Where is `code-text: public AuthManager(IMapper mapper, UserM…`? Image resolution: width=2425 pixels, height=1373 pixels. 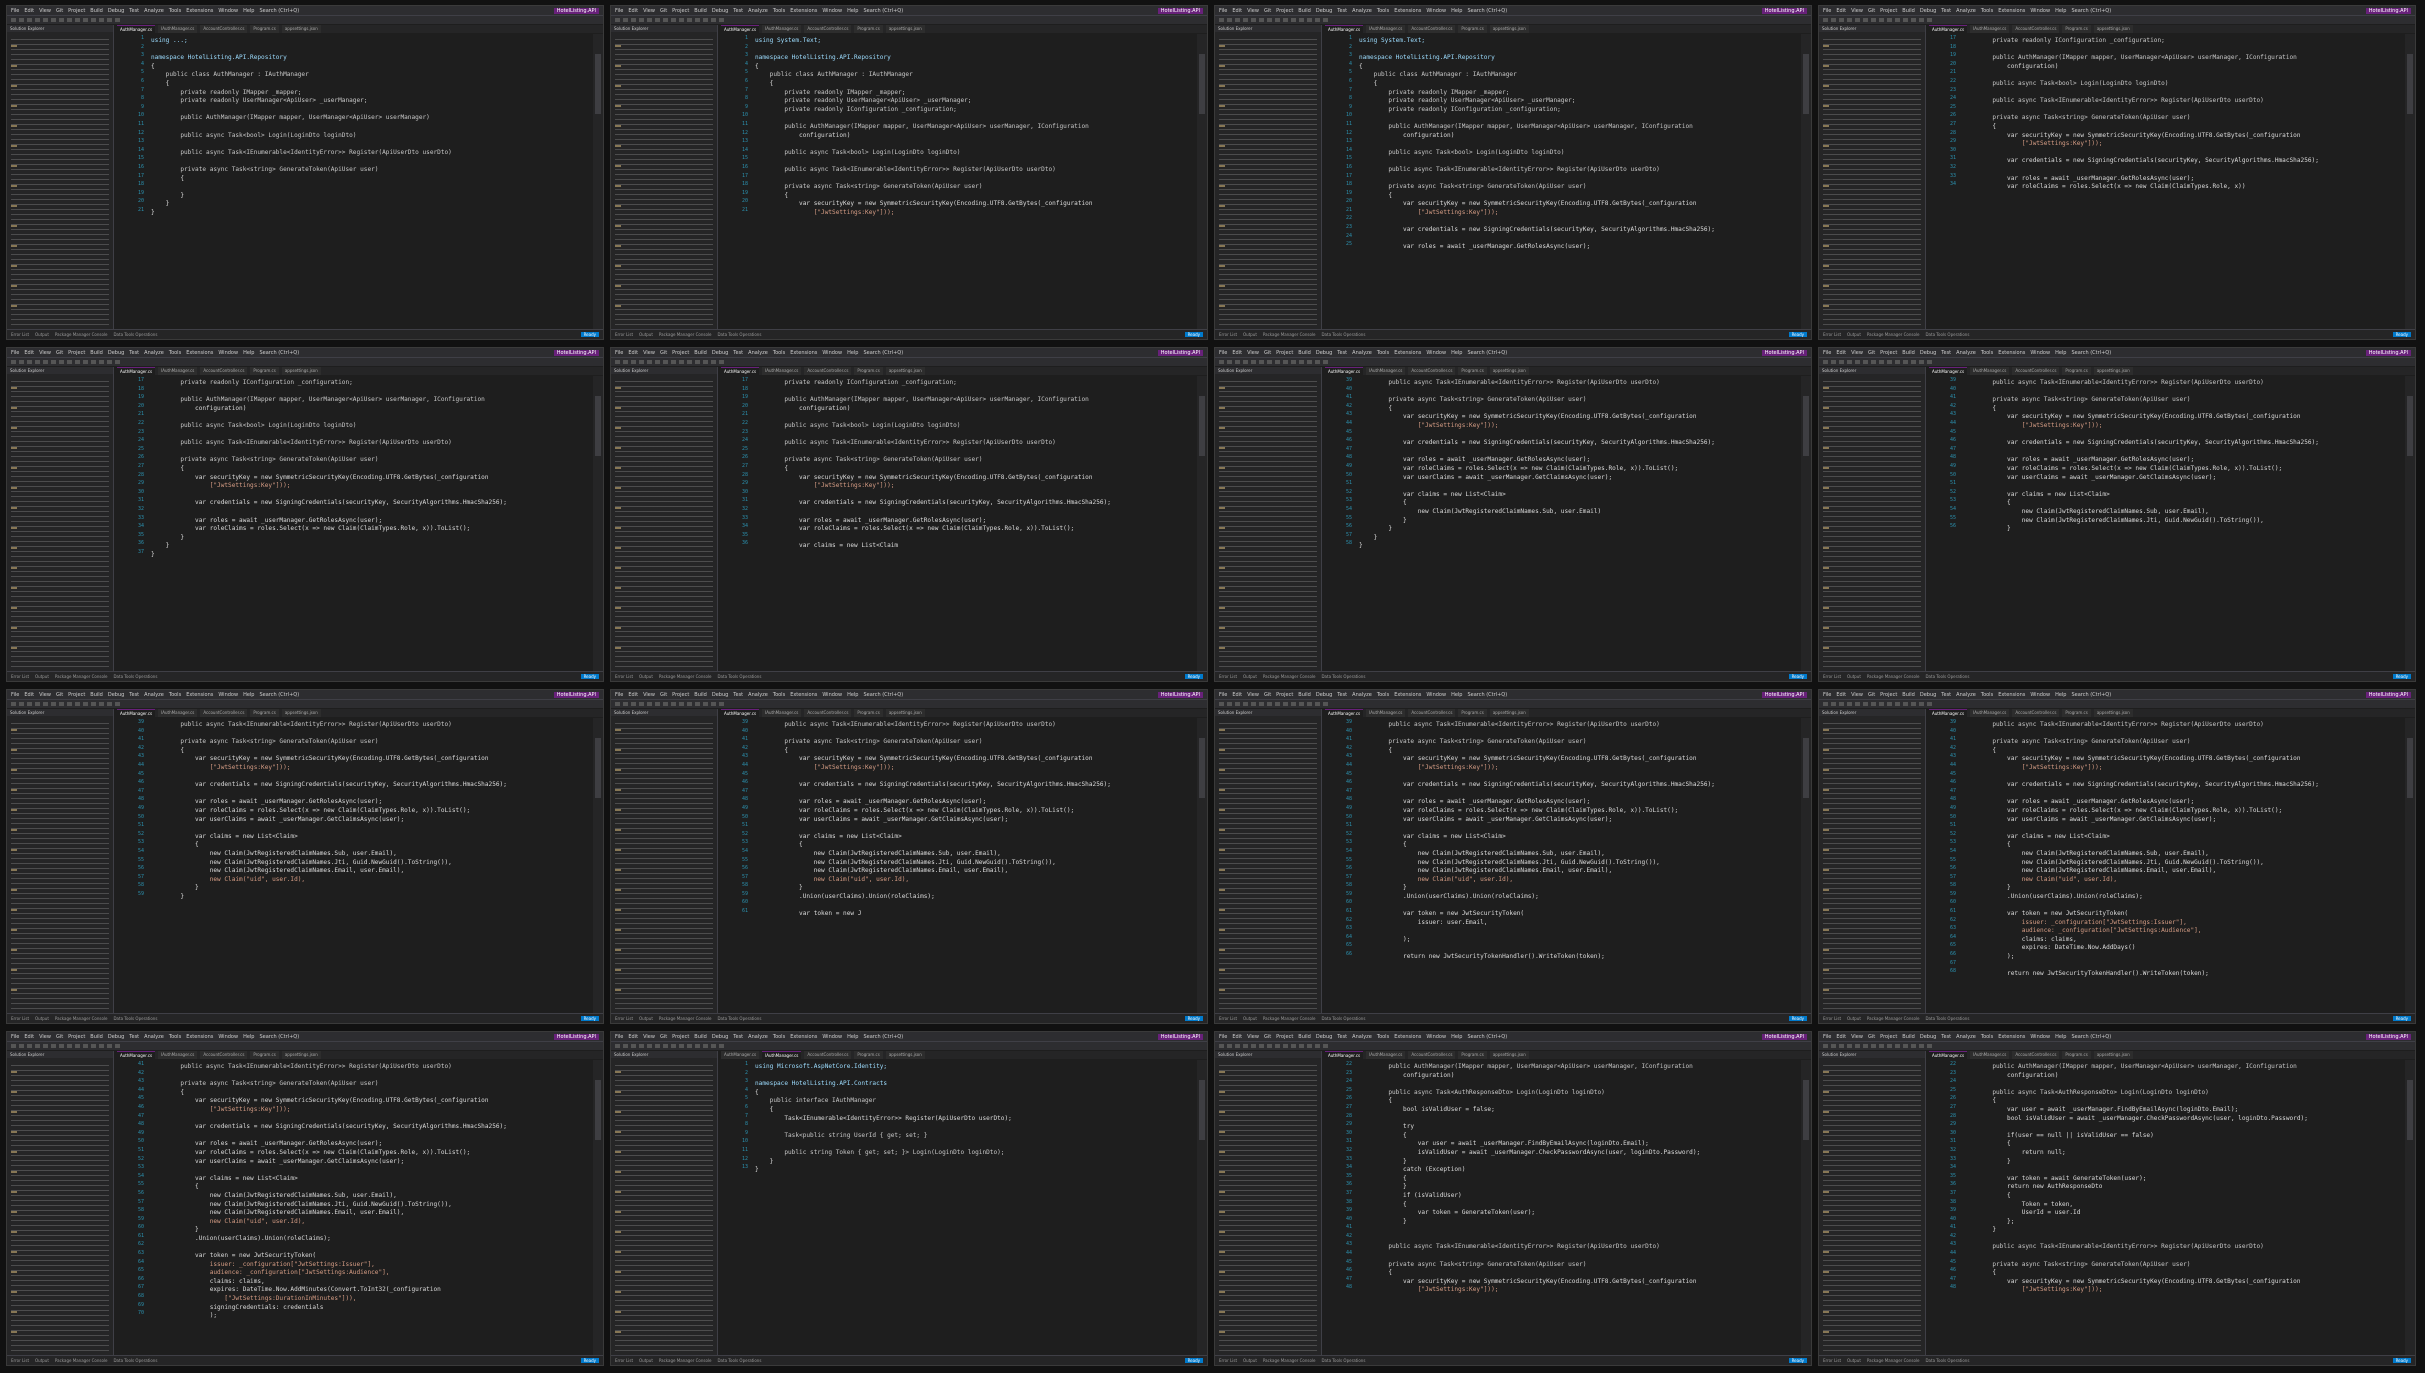 code-text: public AuthManager(IMapper mapper, UserM… is located at coordinates (1577, 1209).